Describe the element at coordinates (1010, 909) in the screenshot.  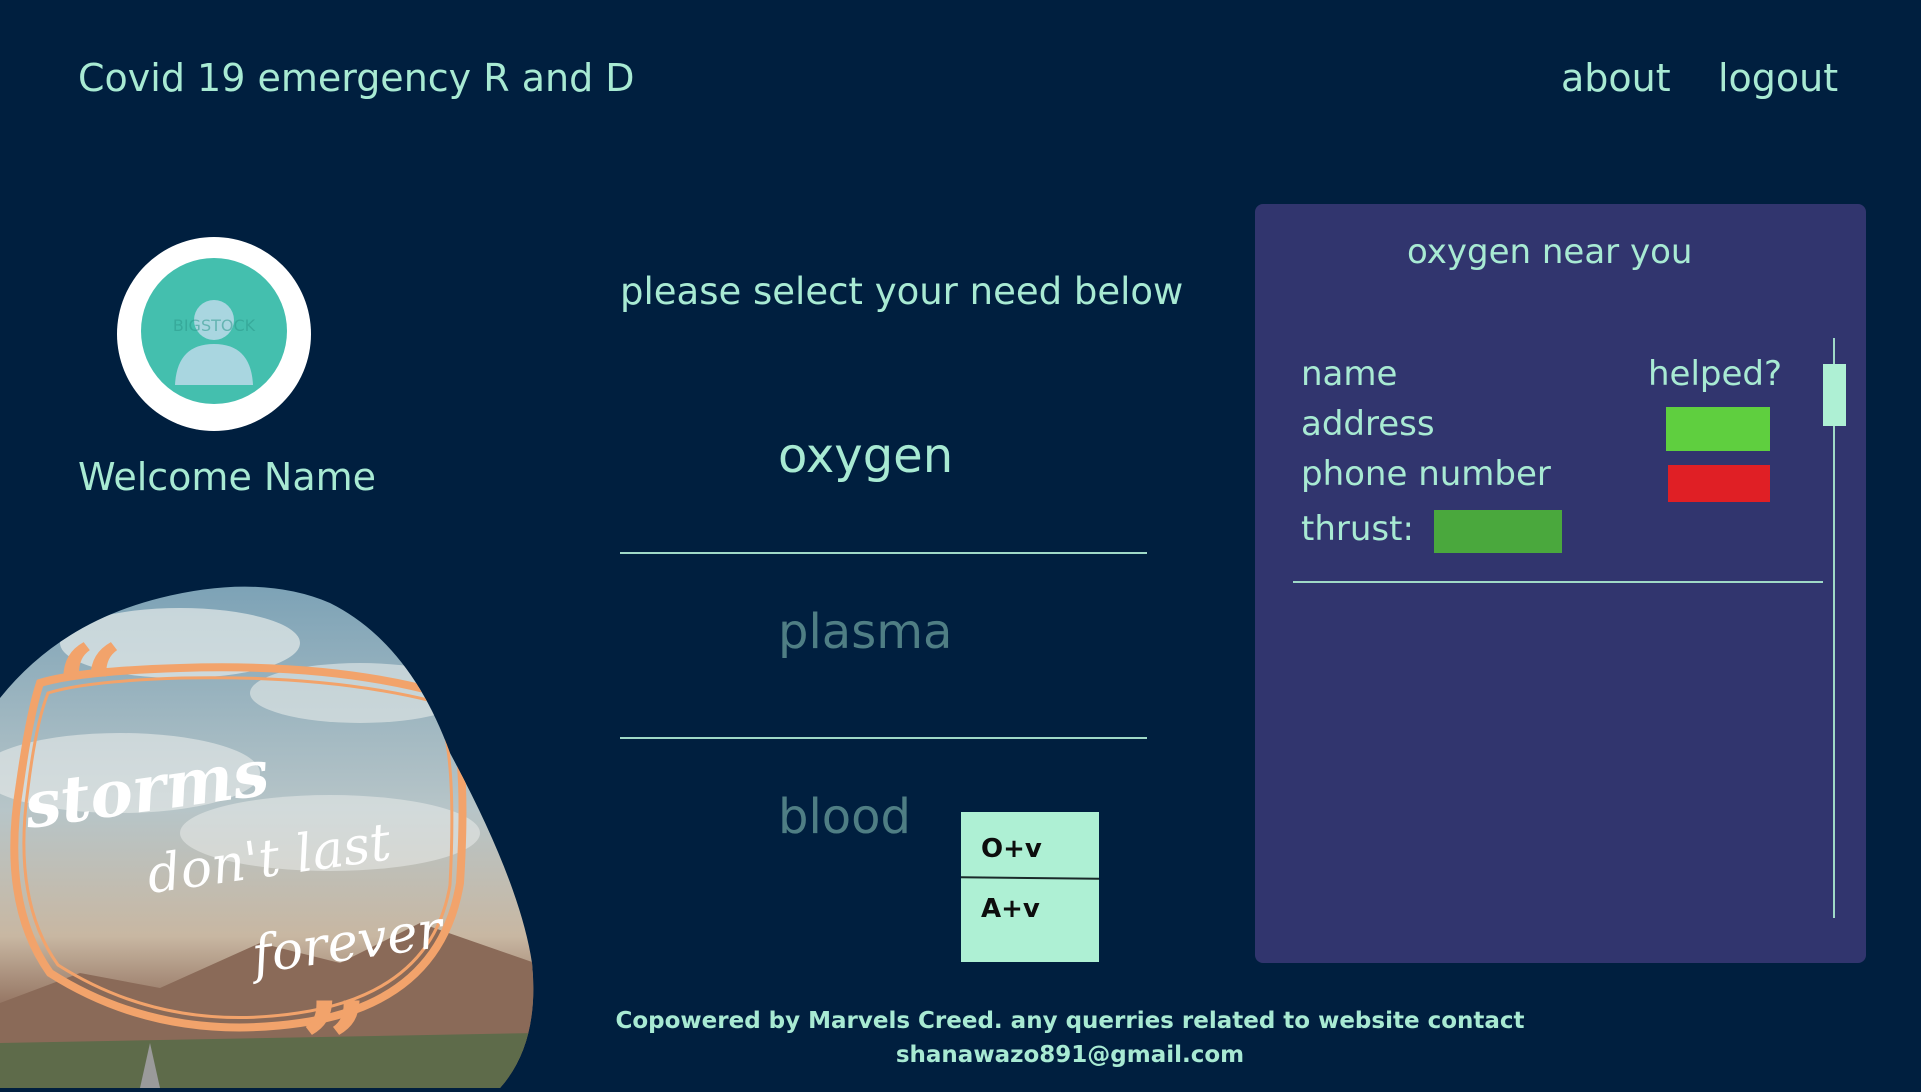
I see `blood-group-option: A+v` at that location.